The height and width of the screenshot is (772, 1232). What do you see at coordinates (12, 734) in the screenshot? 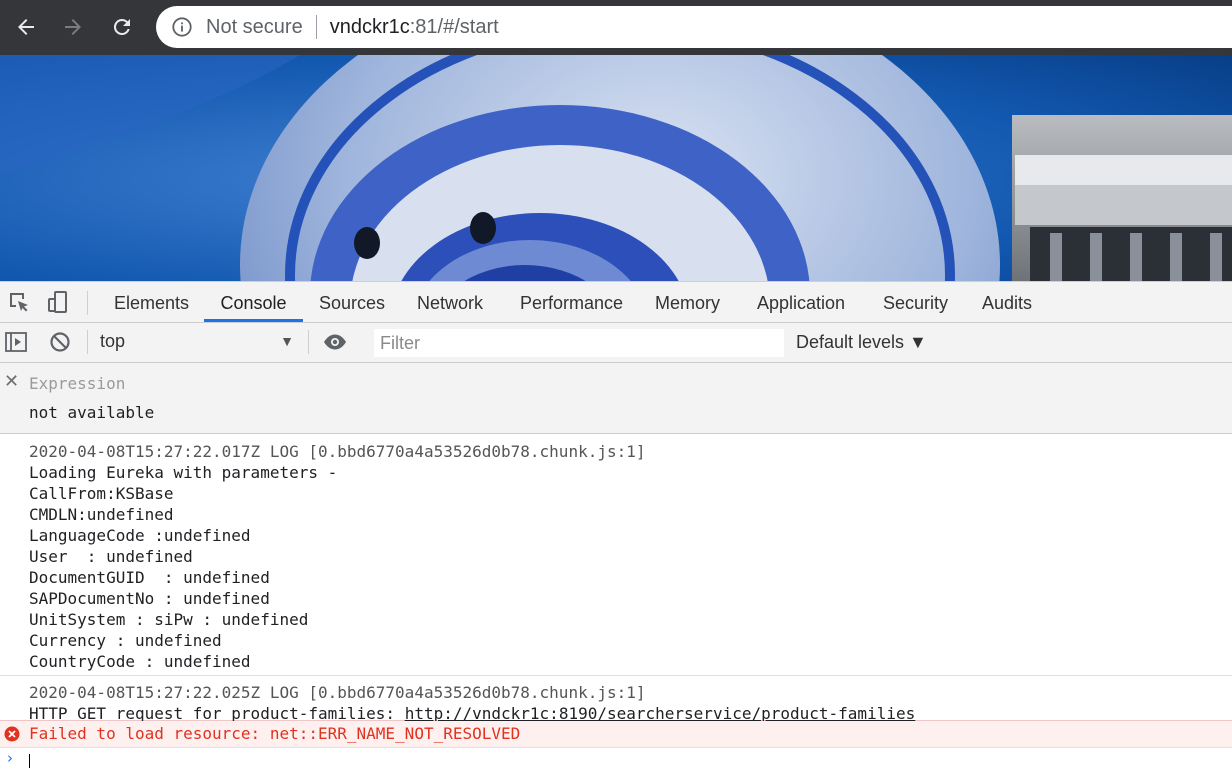
I see `error-icon` at bounding box center [12, 734].